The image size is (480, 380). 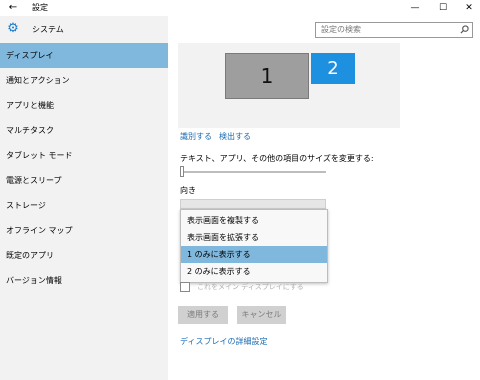 What do you see at coordinates (13, 8) in the screenshot?
I see `back-arrow-icon: ←` at bounding box center [13, 8].